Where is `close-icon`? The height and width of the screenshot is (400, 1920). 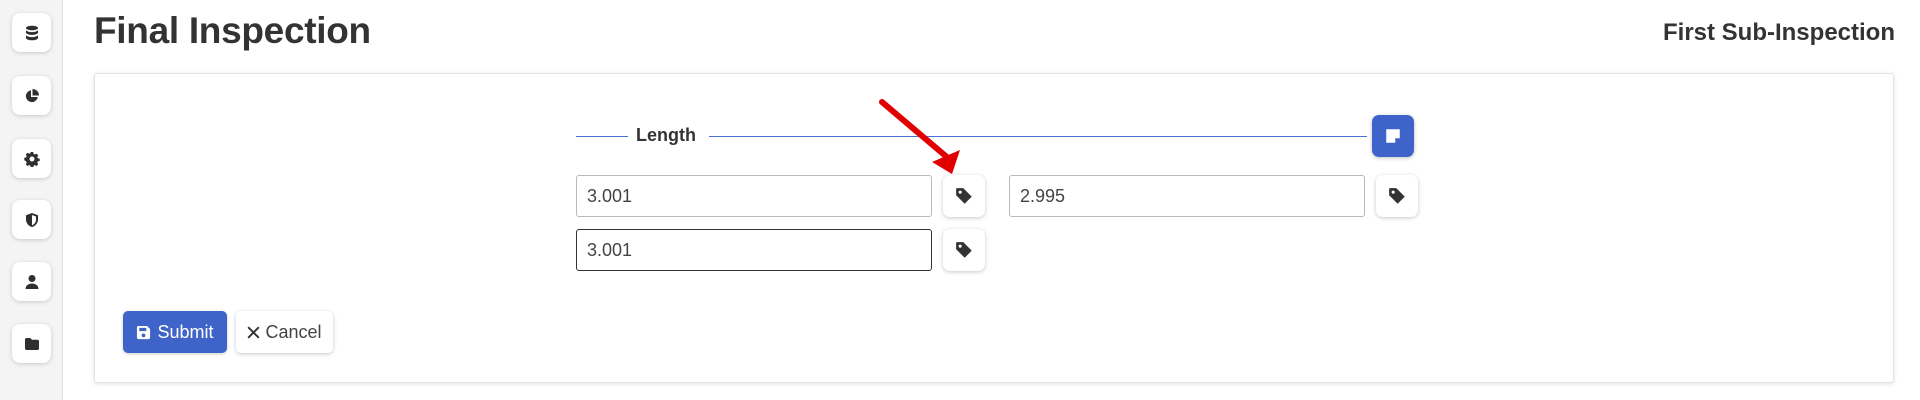
close-icon is located at coordinates (253, 332).